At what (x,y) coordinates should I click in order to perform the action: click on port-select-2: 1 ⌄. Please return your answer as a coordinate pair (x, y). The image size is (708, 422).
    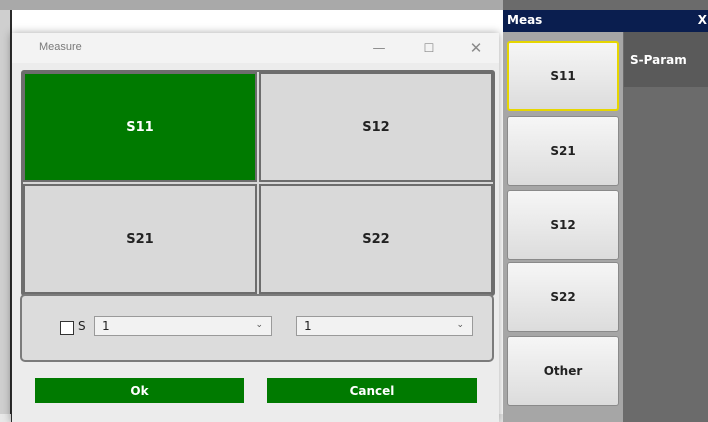
    Looking at the image, I should click on (384, 326).